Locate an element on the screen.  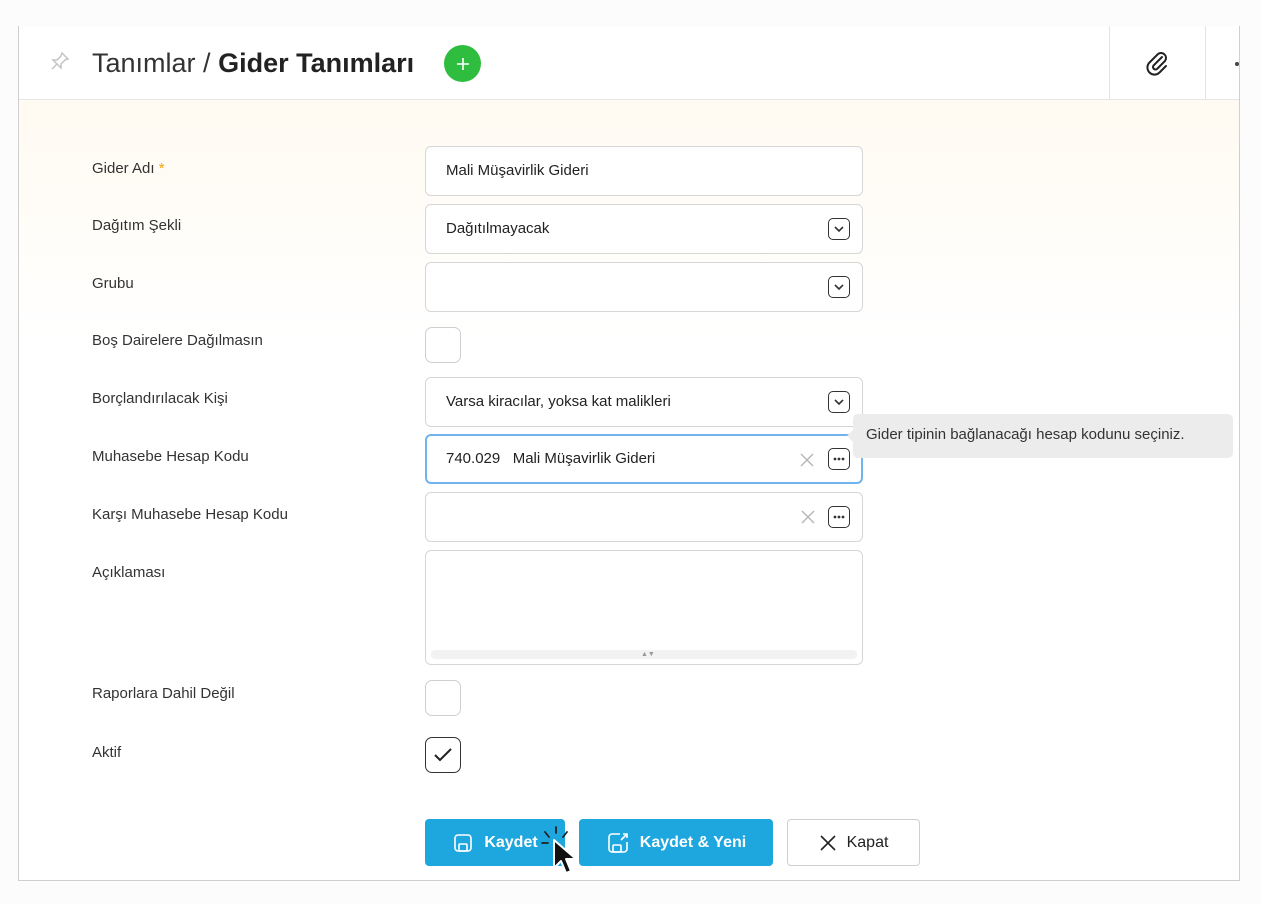
close-icon is located at coordinates (828, 842).